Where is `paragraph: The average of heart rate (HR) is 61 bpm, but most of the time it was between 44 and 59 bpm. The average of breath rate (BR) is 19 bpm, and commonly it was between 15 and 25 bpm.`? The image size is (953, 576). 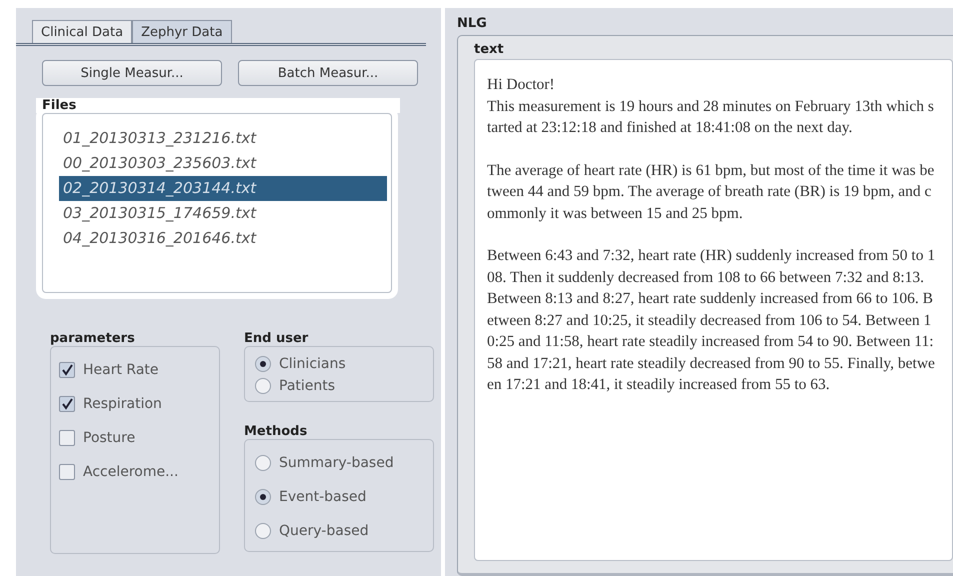 paragraph: The average of heart rate (HR) is 61 bpm, but most of the time it was between 44 and 59 bpm. The average of breath rate (BR) is 19 bpm, and commonly it was between 15 and 25 bpm. is located at coordinates (711, 192).